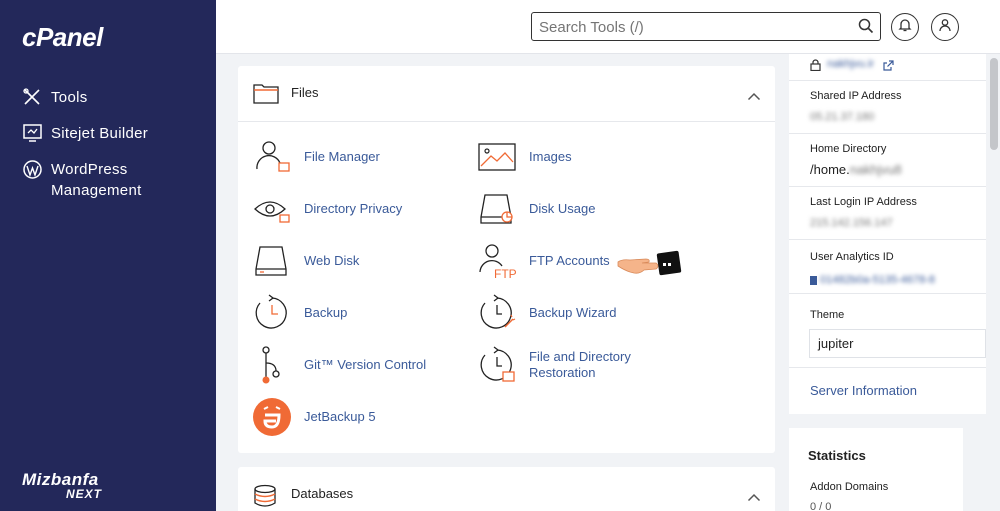  What do you see at coordinates (272, 209) in the screenshot?
I see `directory-privacy-icon` at bounding box center [272, 209].